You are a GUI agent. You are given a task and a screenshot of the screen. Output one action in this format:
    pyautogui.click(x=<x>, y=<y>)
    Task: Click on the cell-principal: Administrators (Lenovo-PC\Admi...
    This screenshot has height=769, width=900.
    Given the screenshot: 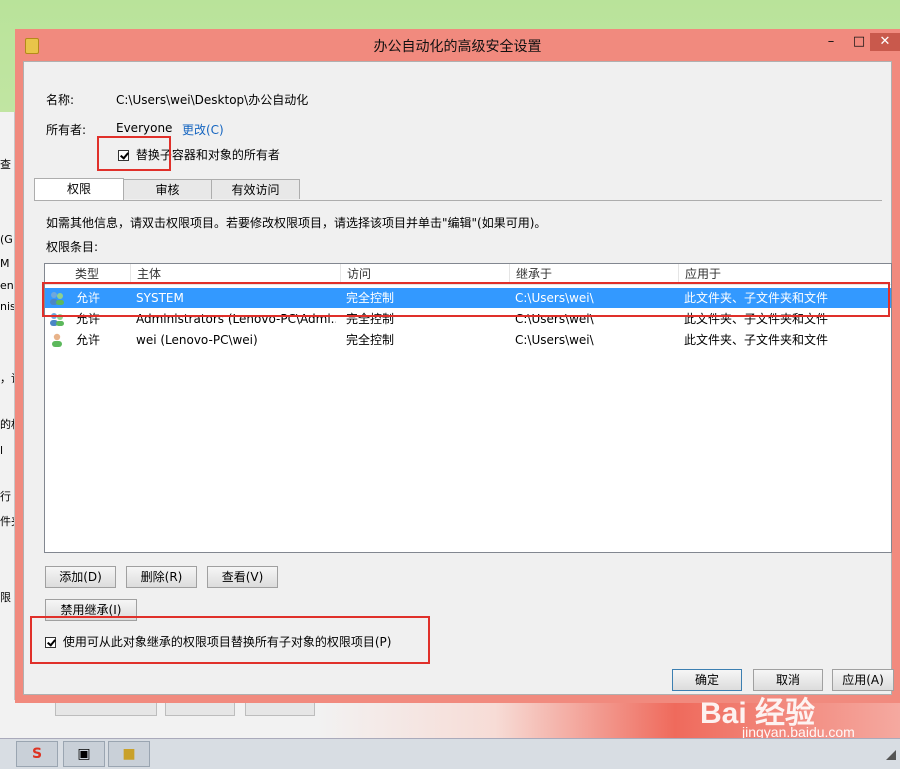 What is the action you would take?
    pyautogui.click(x=236, y=319)
    